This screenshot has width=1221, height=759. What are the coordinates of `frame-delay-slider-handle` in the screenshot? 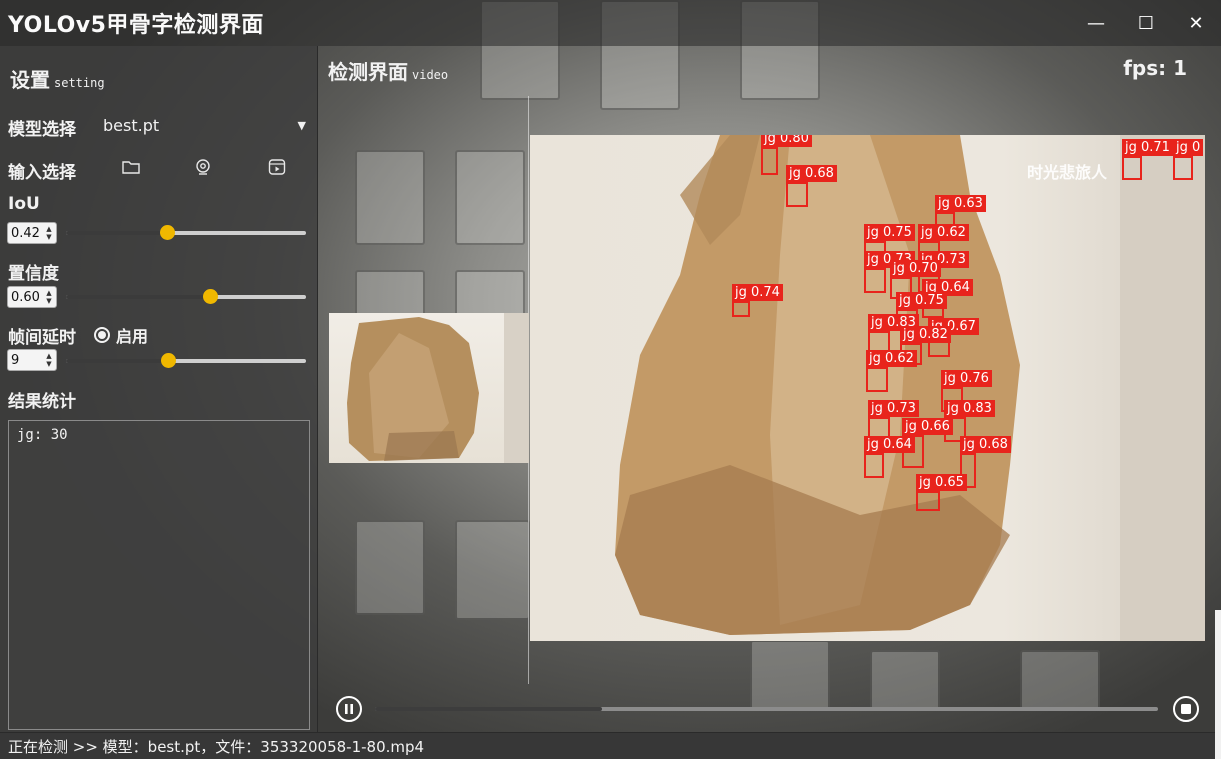 It's located at (168, 360).